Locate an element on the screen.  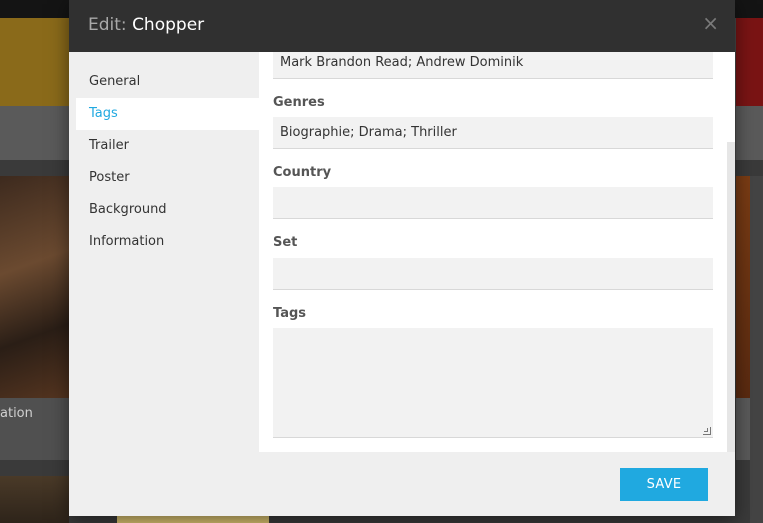
background-banner is located at coordinates (34, 62).